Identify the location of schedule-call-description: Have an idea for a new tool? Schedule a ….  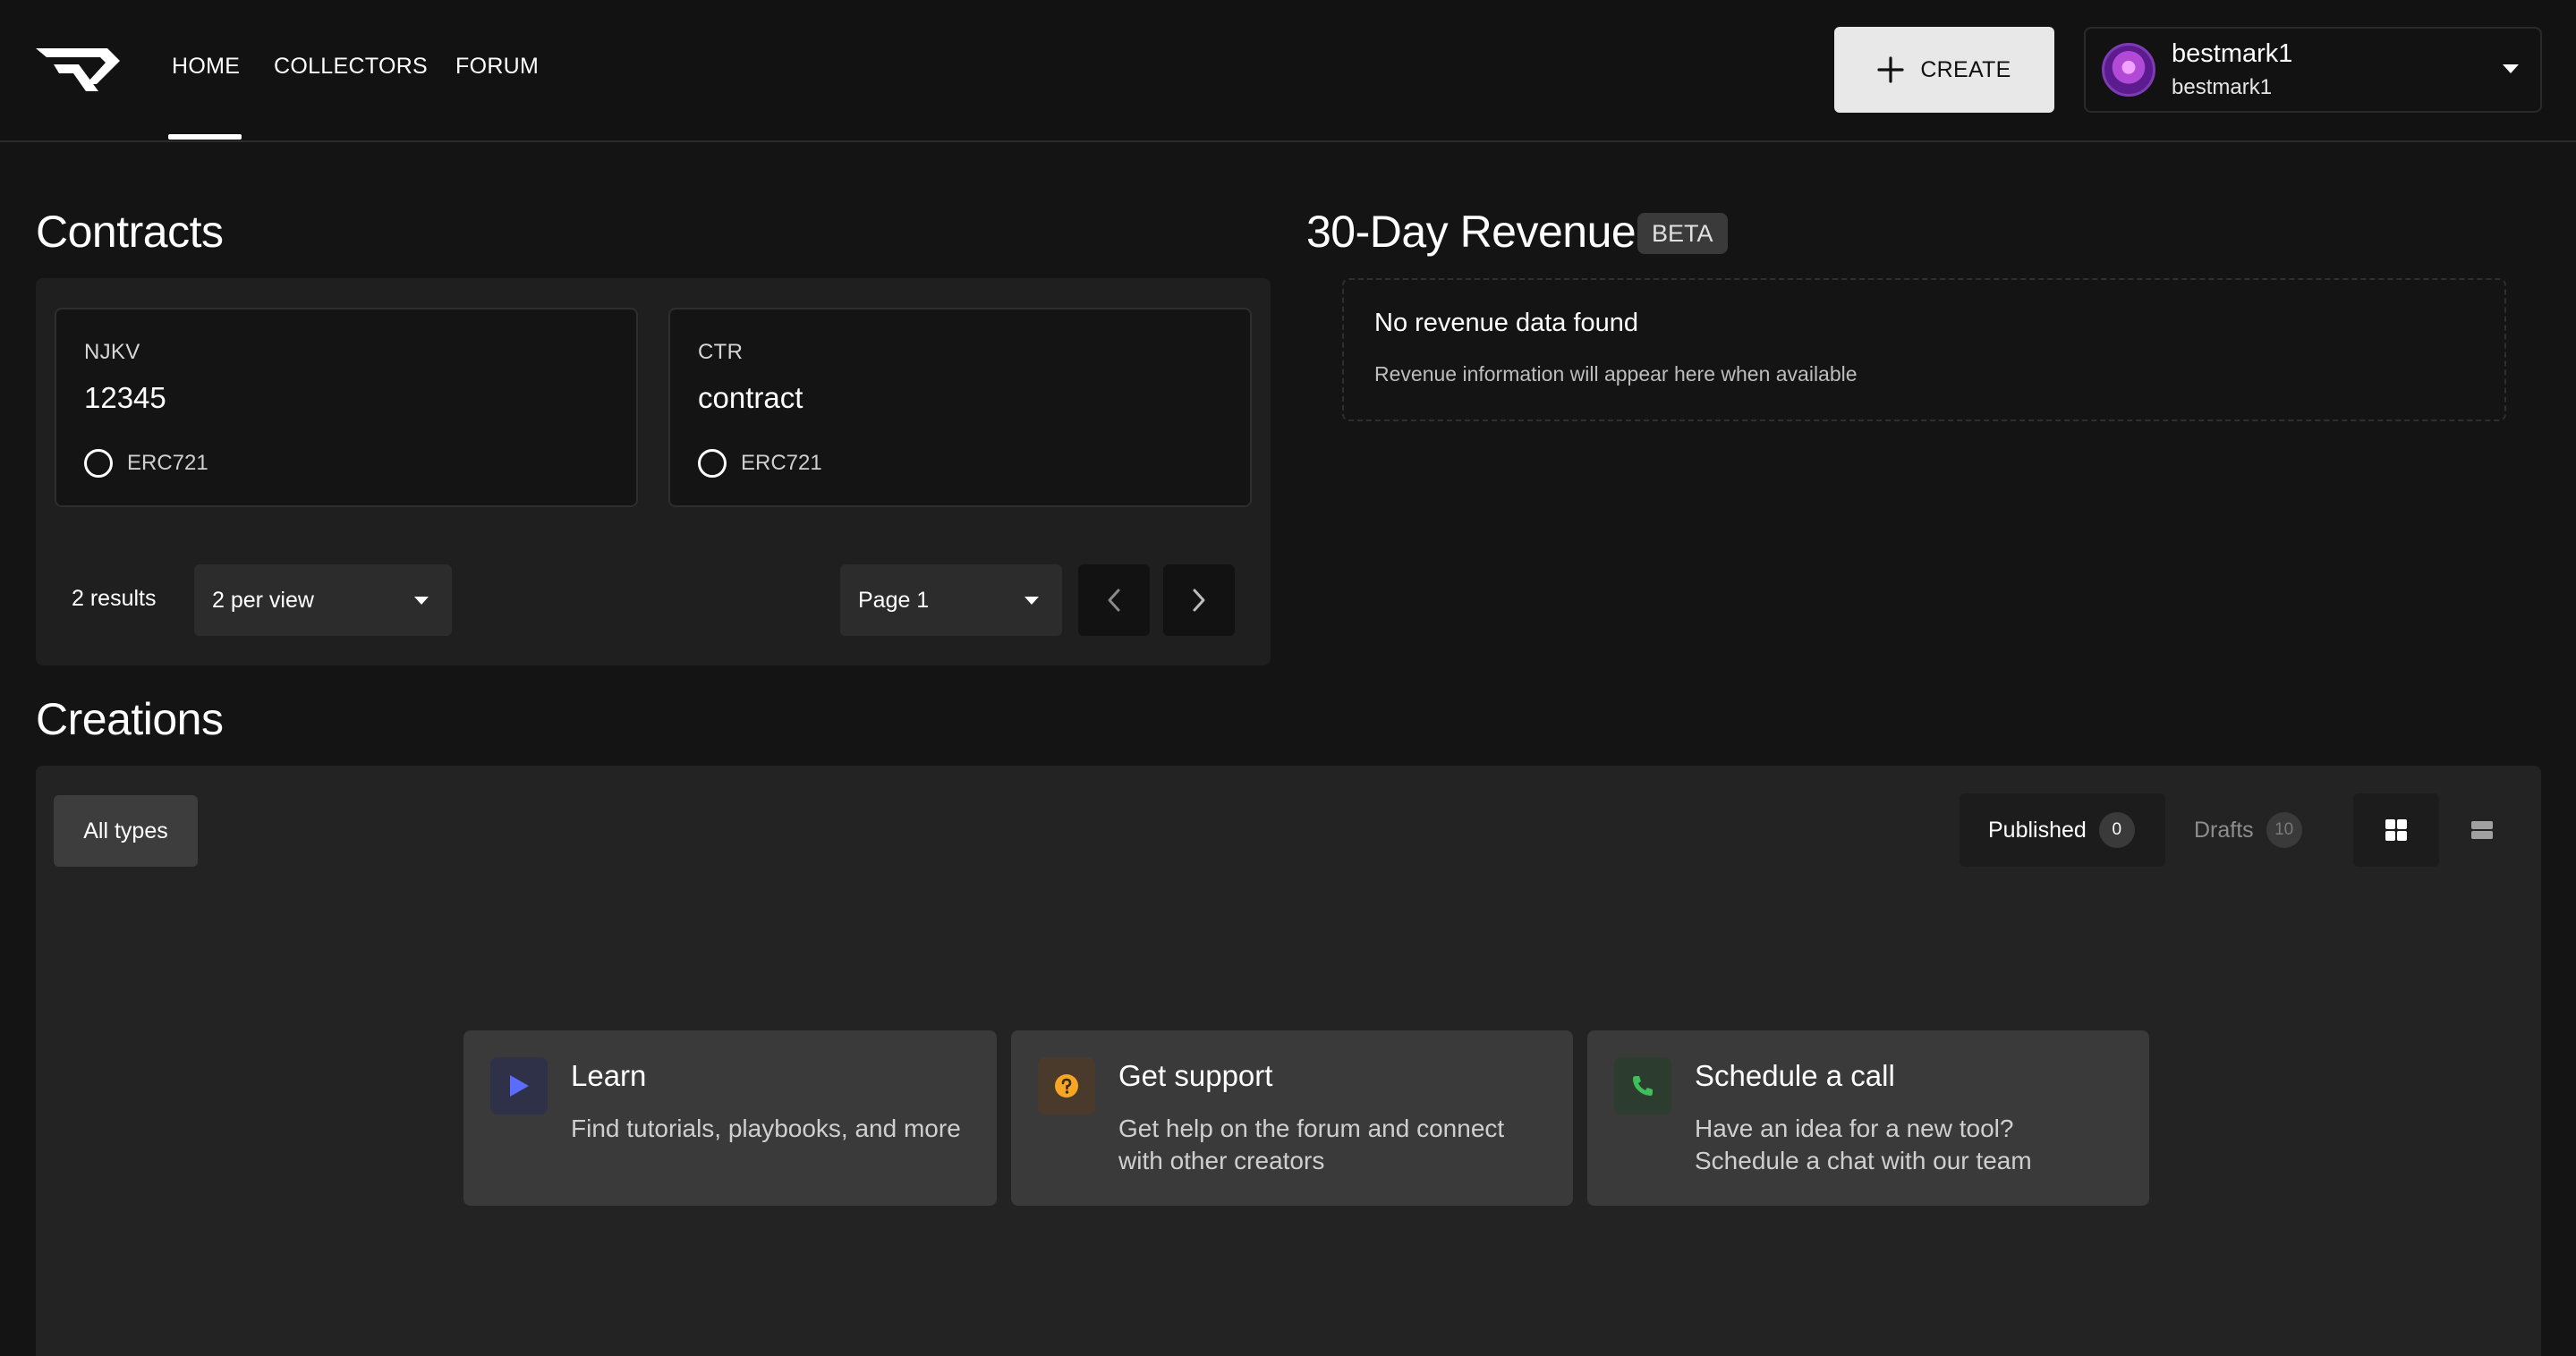
(1863, 1144).